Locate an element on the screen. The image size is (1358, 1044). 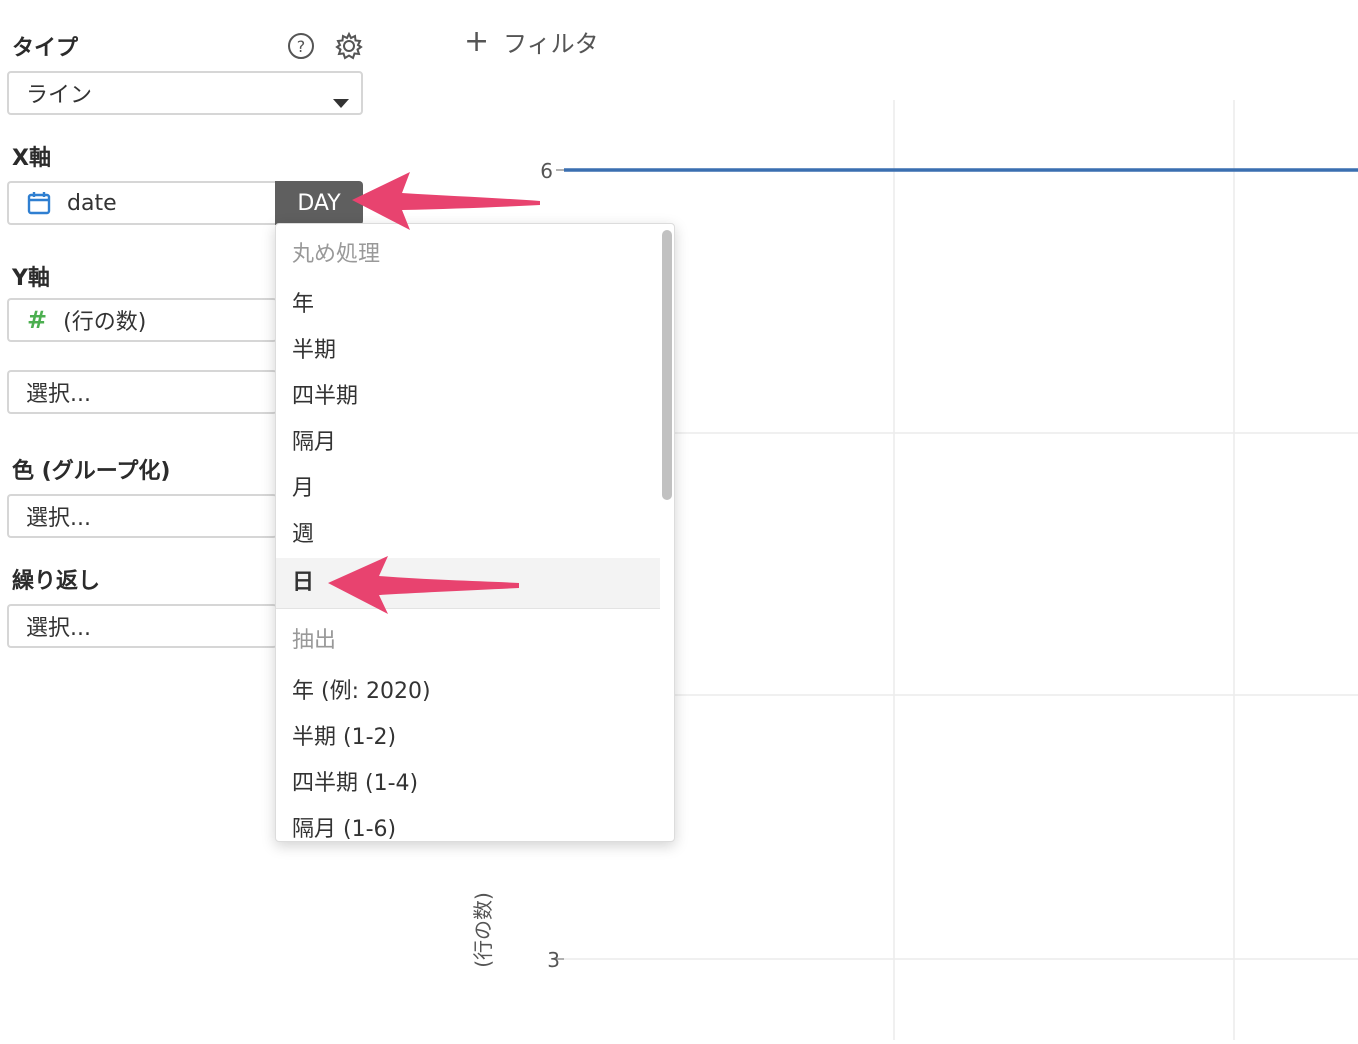
dropdown-option-quarter: 四半期 is located at coordinates (468, 397).